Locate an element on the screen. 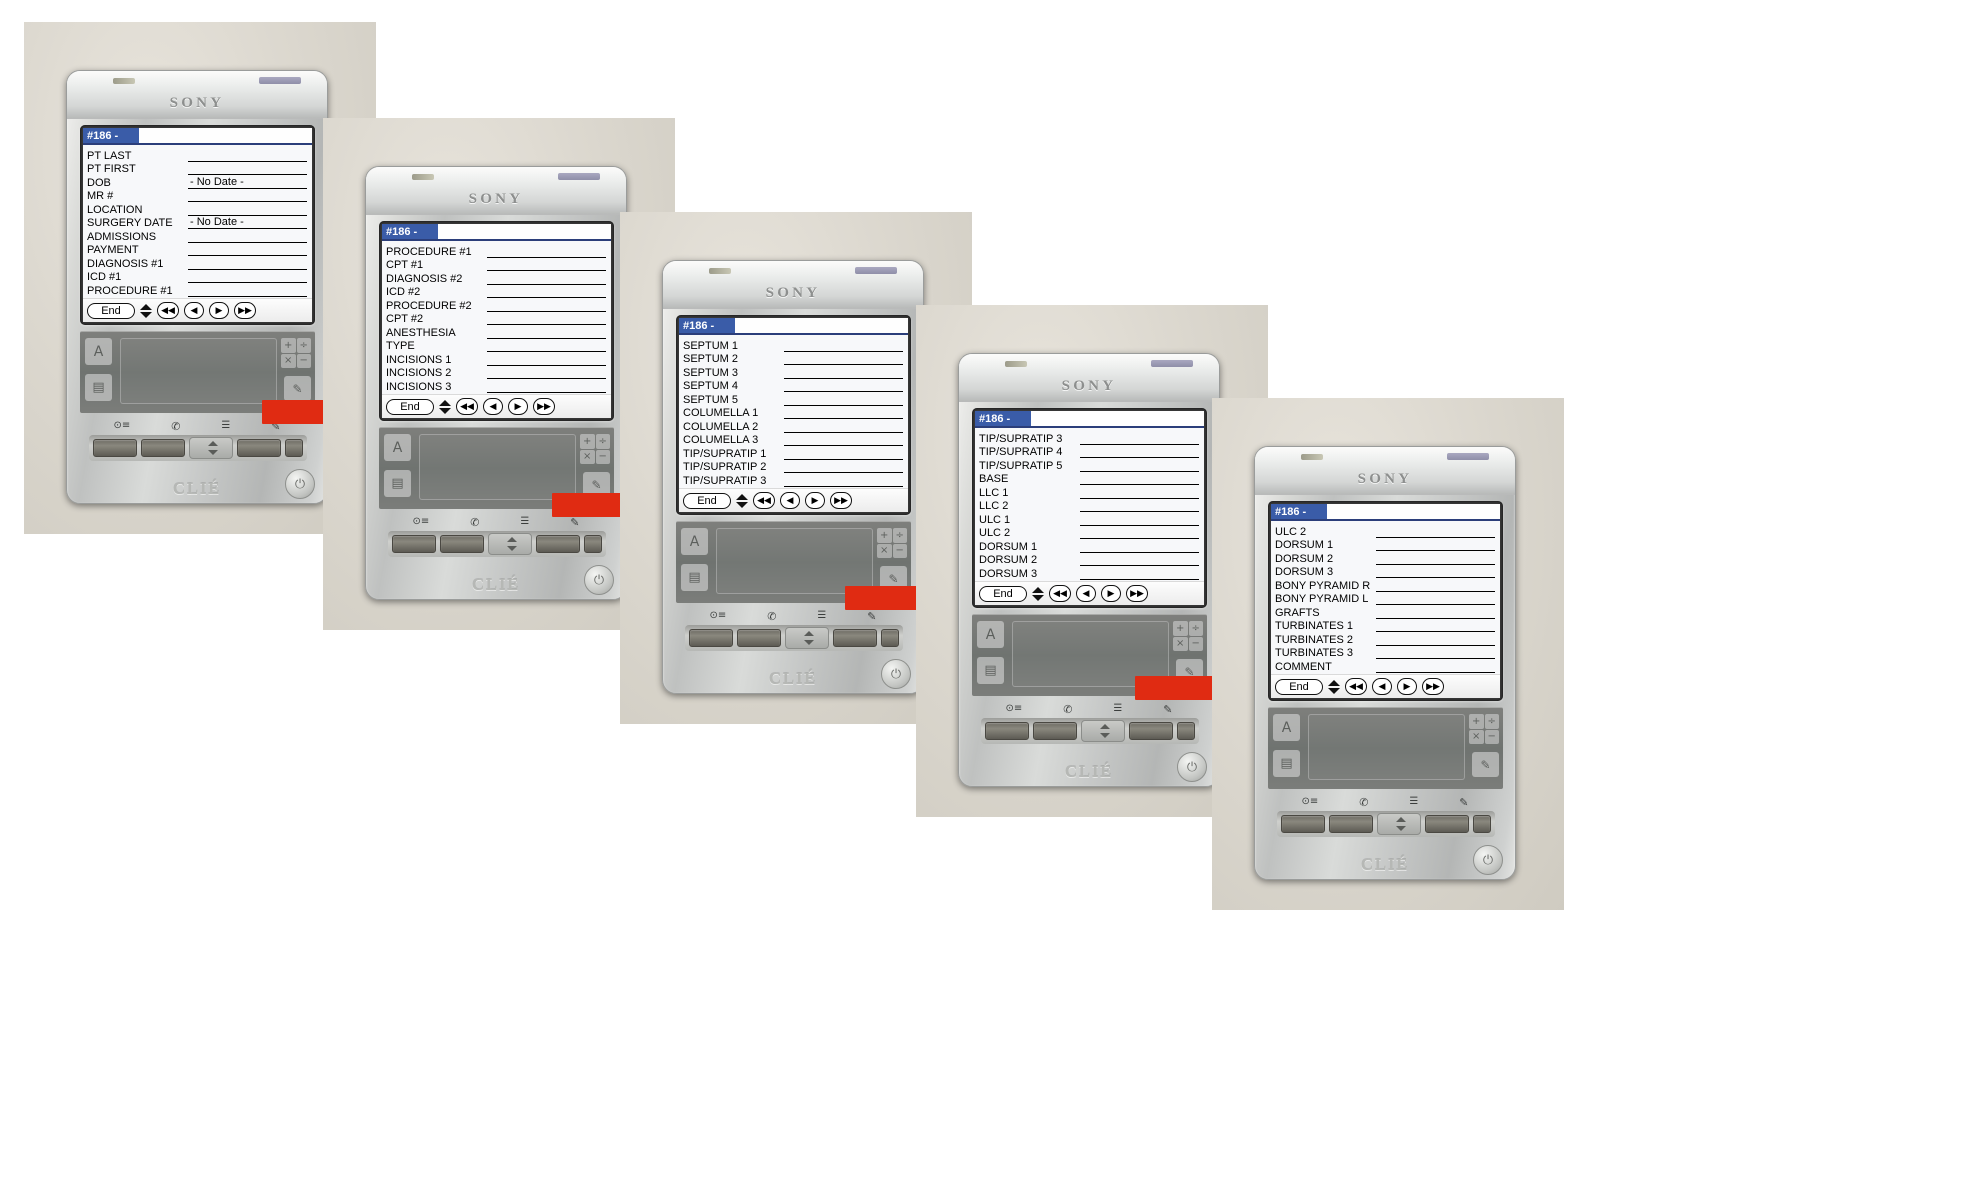 The height and width of the screenshot is (1188, 1980). hw-button-5d is located at coordinates (1482, 824).